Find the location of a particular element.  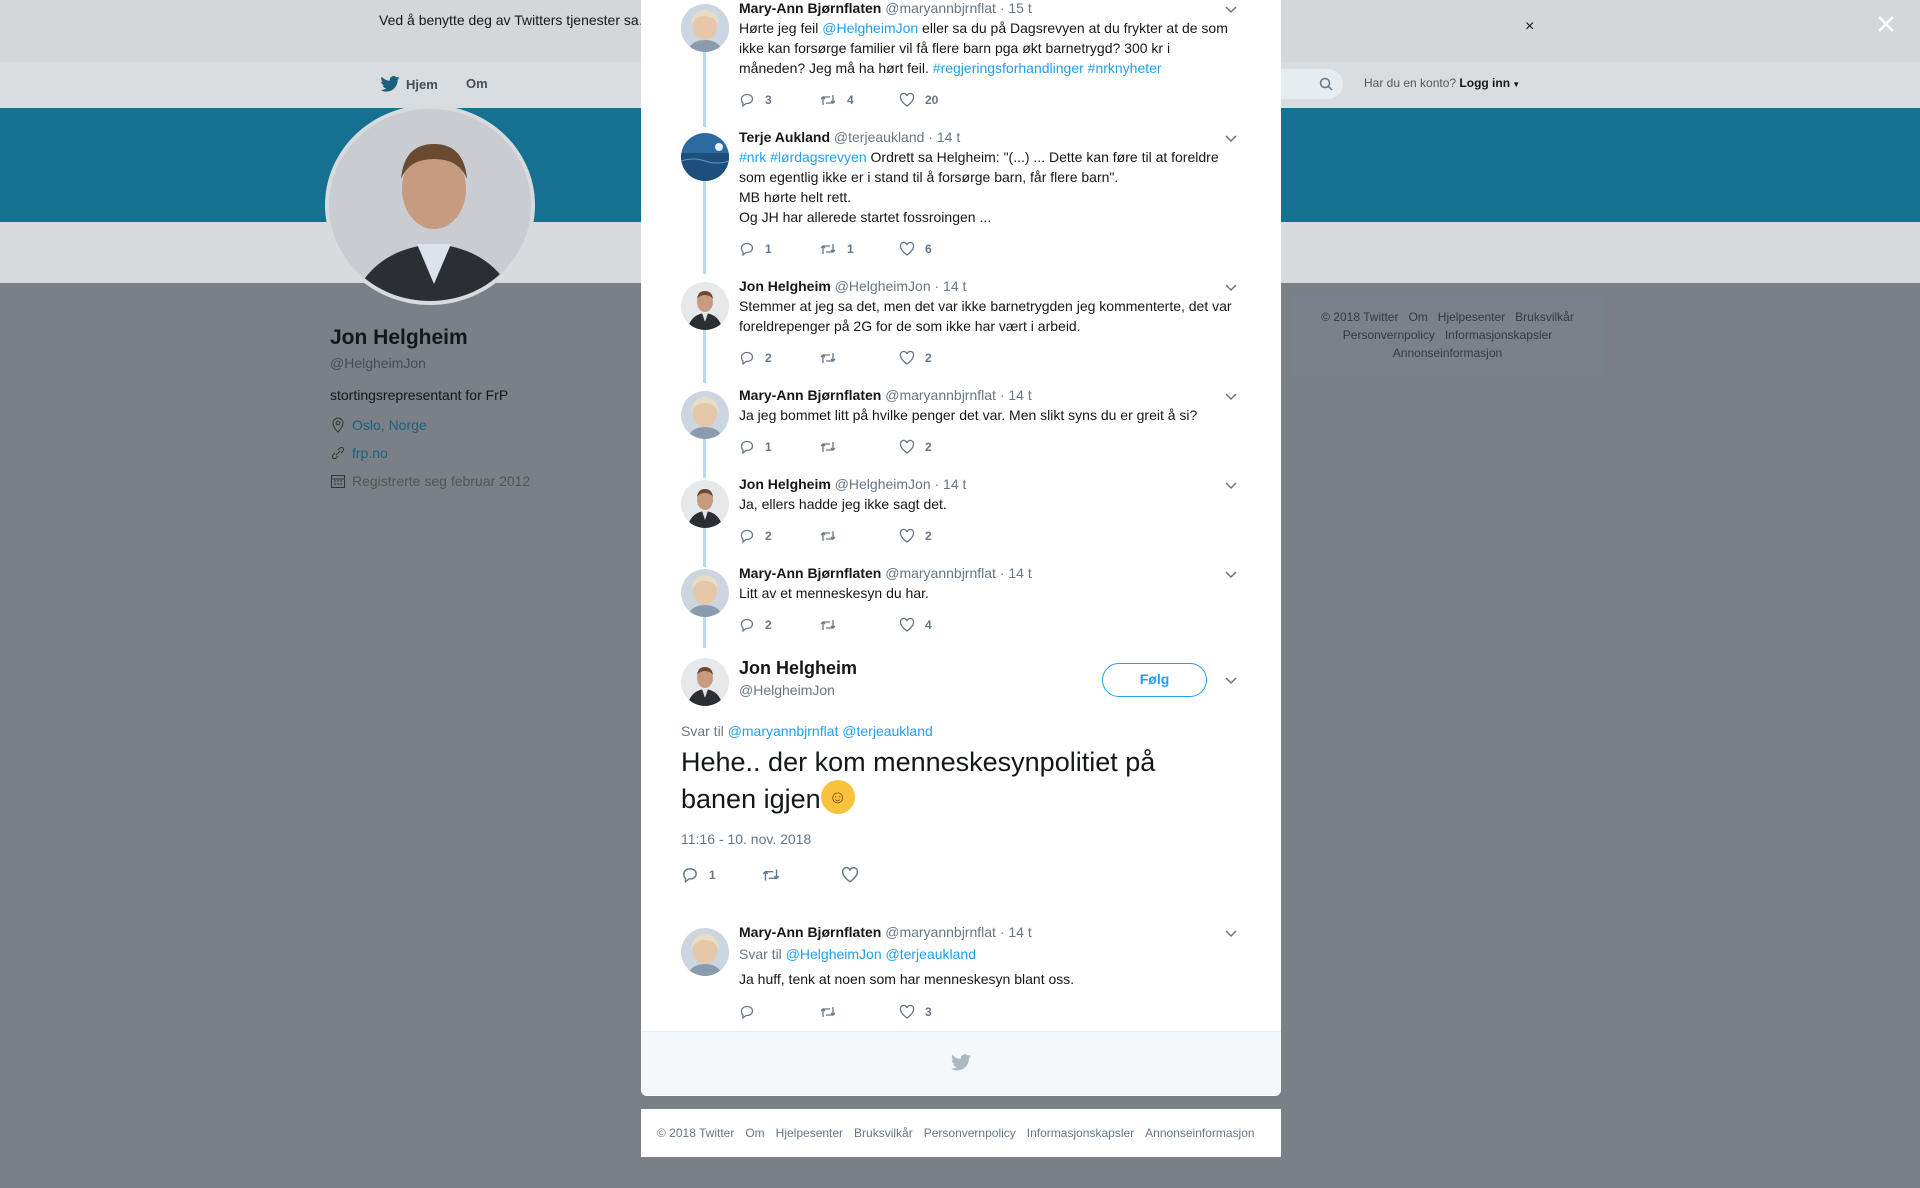

footer-help: Hjelpesenter is located at coordinates (809, 1133).